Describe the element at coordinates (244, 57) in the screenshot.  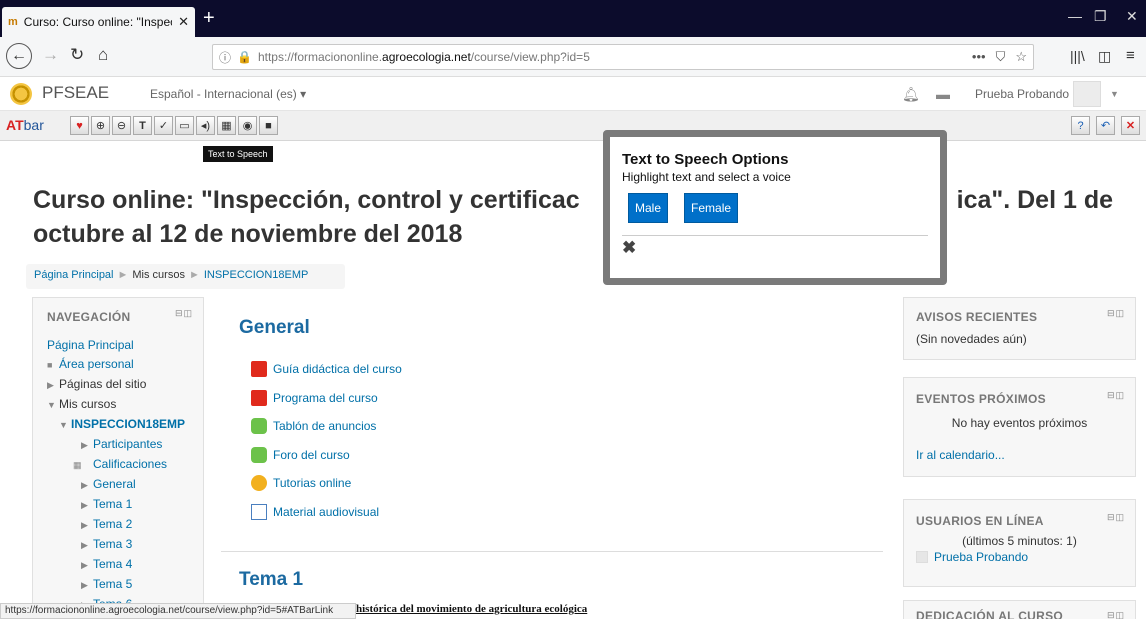
I see `lock-icon: 🔒` at that location.